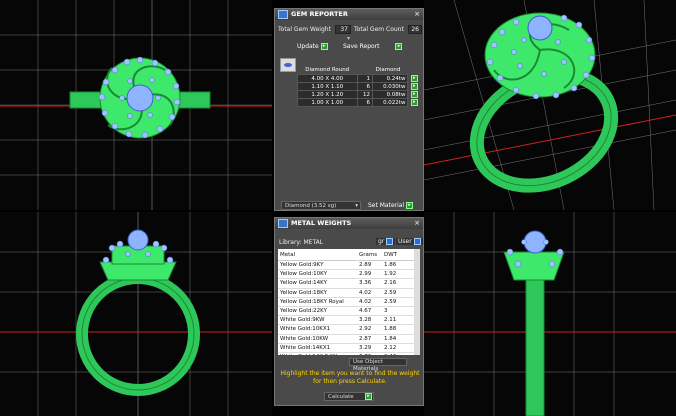 This screenshot has width=676, height=416. I want to click on metal-weights-titlebar: METAL WEIGHTS ×, so click(349, 223).